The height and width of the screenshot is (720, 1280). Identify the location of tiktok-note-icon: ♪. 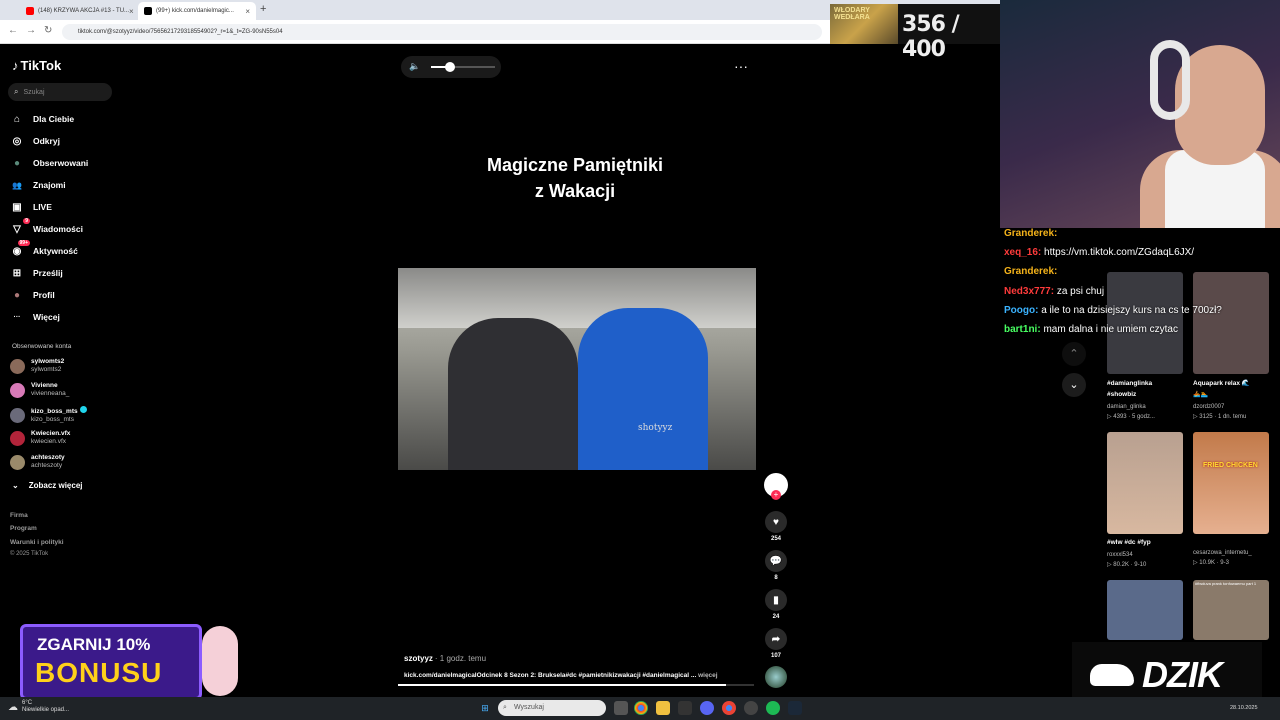
(15, 65).